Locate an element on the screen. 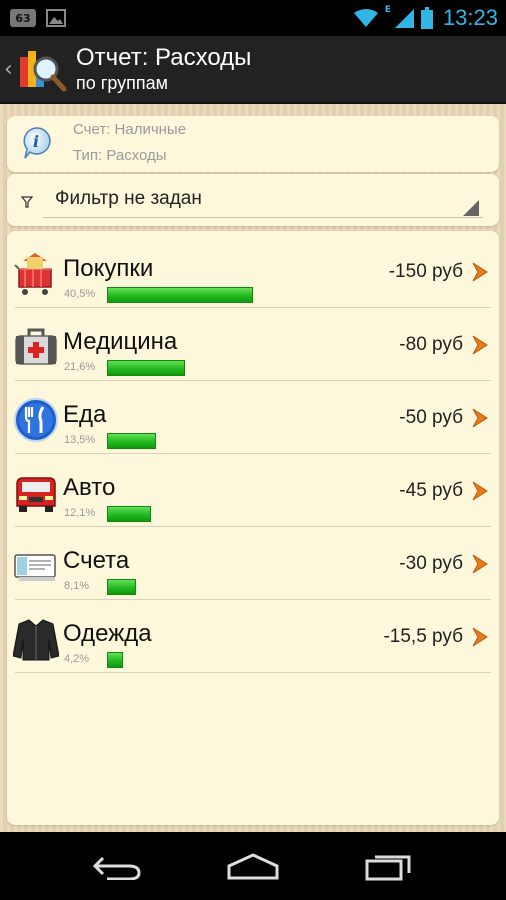 The image size is (506, 900). report-info-card: i Счет: Наличные Тип: Расходы is located at coordinates (253, 144).